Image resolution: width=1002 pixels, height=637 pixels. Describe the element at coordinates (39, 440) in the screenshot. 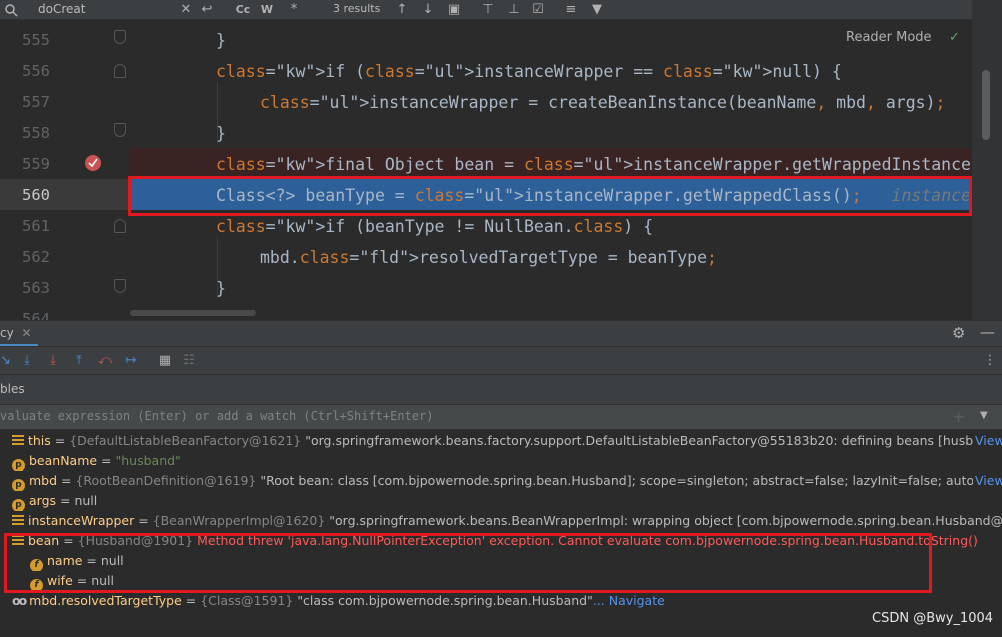

I see `variable-name: this` at that location.